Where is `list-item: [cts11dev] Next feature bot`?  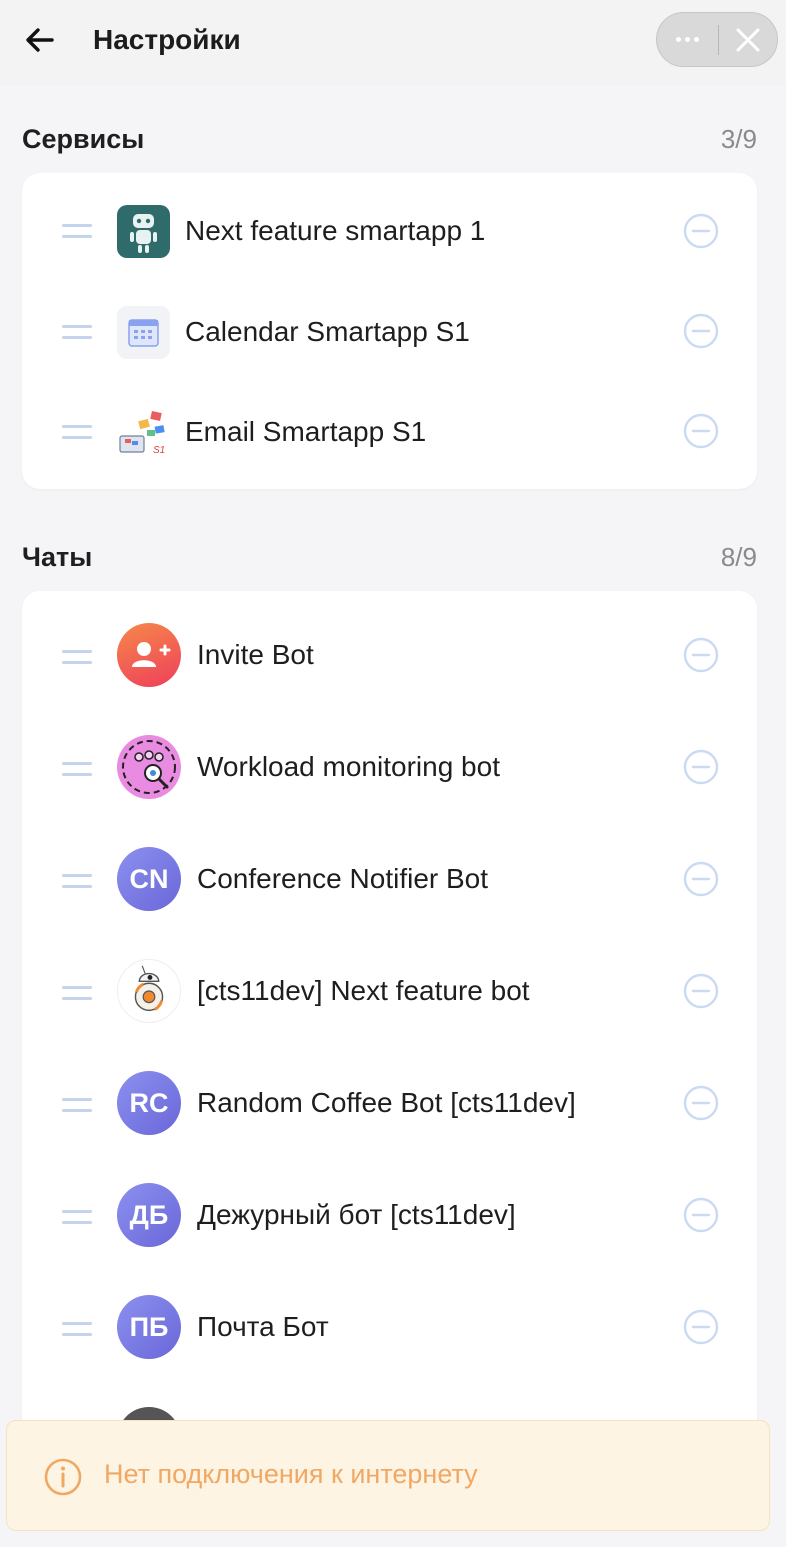
list-item: [cts11dev] Next feature bot is located at coordinates (389, 999).